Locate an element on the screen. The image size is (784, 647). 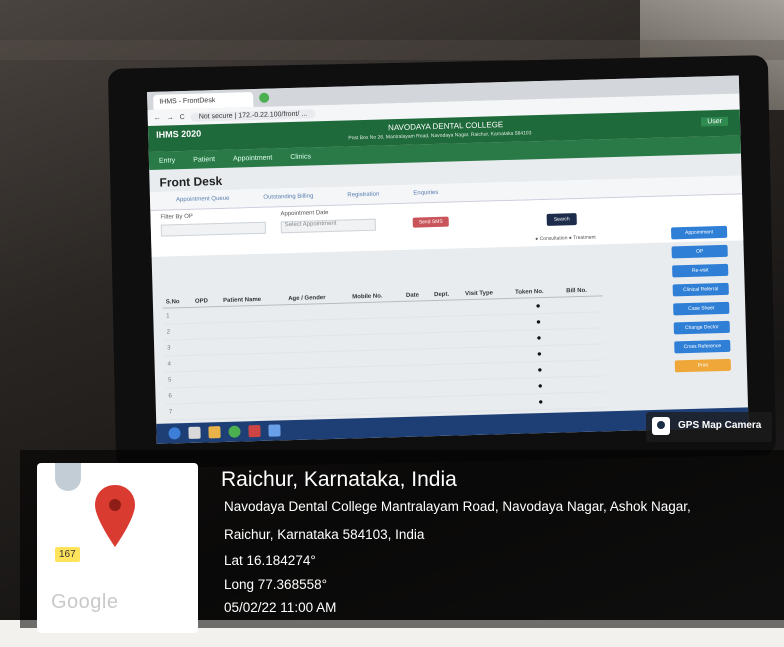
forward-icon: → is located at coordinates (170, 117).